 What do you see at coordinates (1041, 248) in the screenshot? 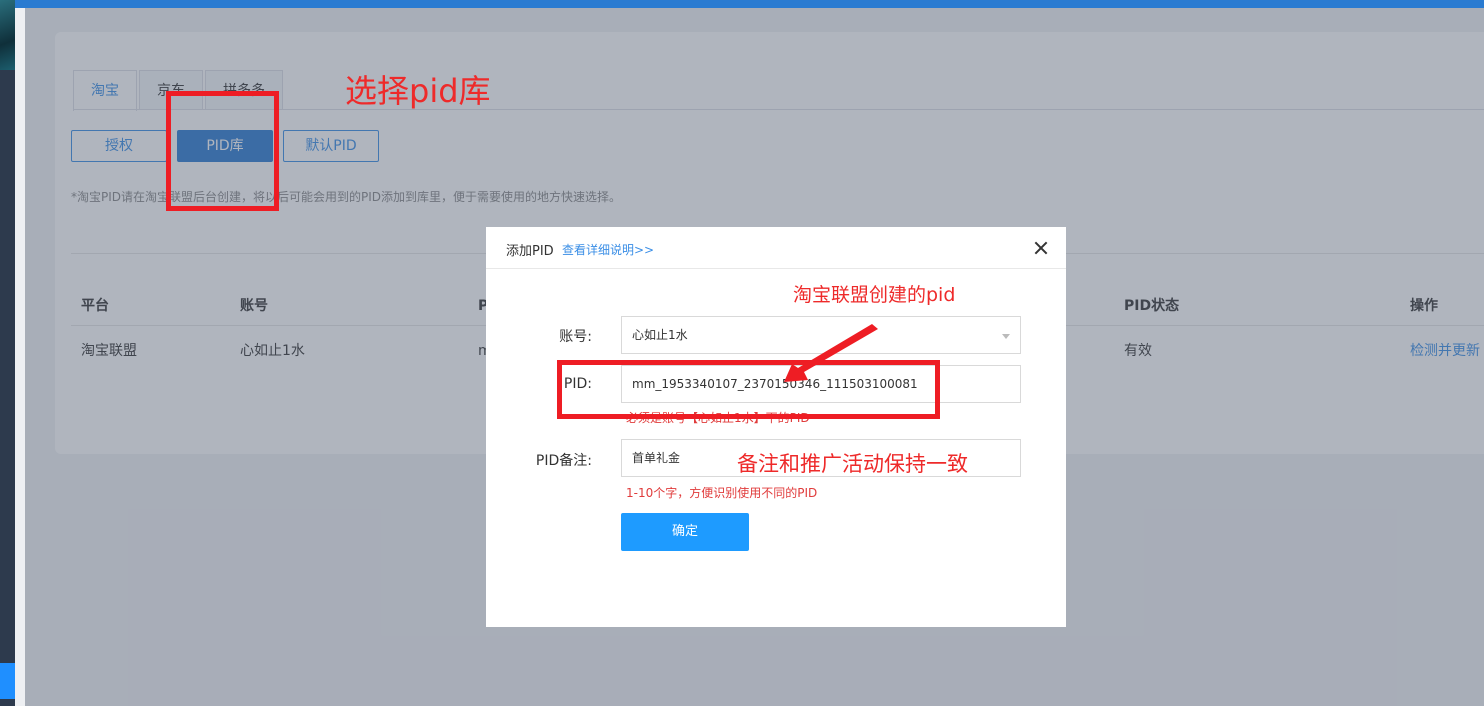
I see `close-icon` at bounding box center [1041, 248].